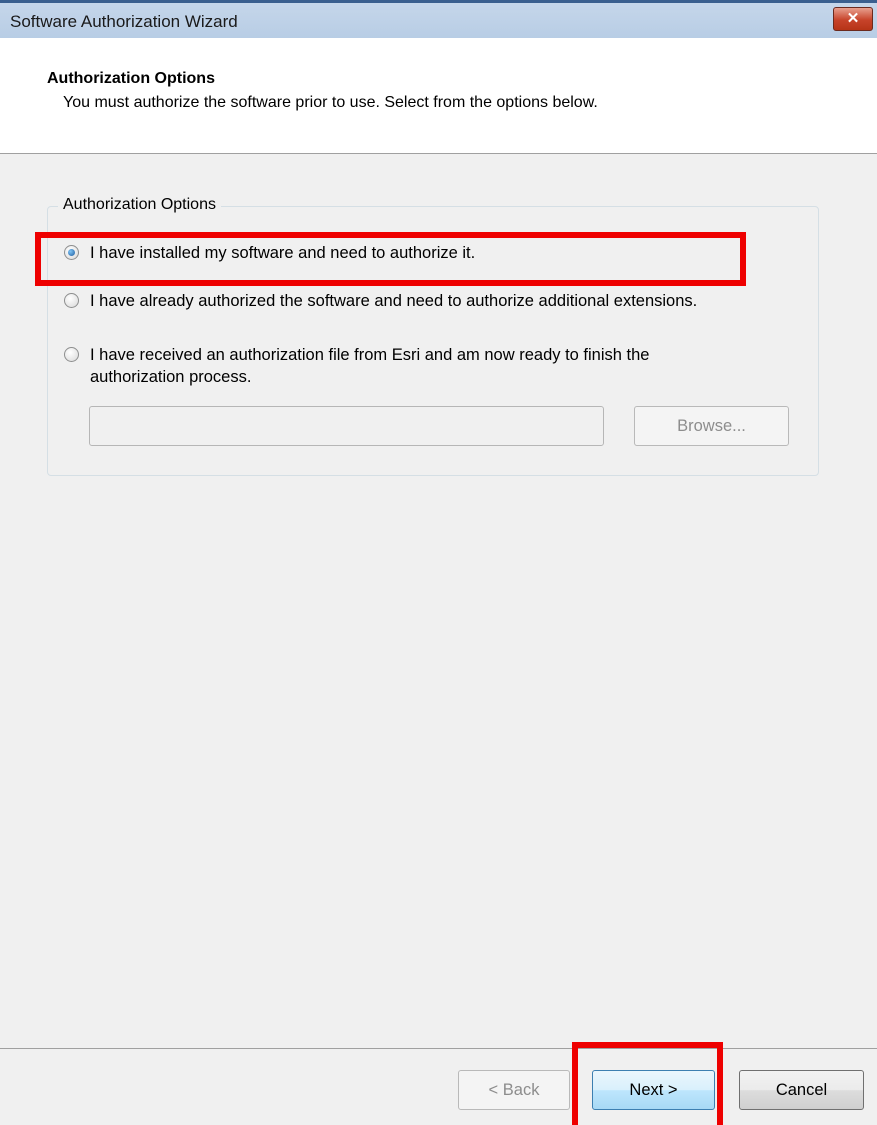 This screenshot has width=877, height=1125. Describe the element at coordinates (390, 259) in the screenshot. I see `annotation-highlight-option` at that location.